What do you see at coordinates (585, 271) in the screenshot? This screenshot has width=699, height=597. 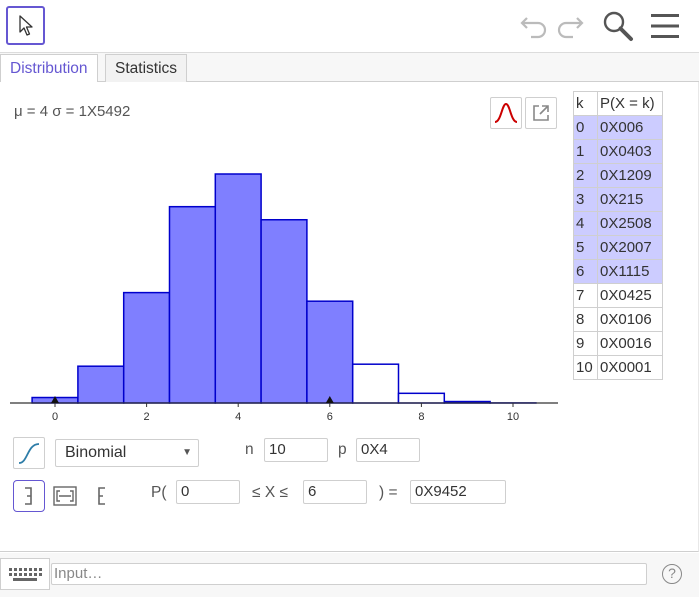 I see `table-cell-k: 6` at bounding box center [585, 271].